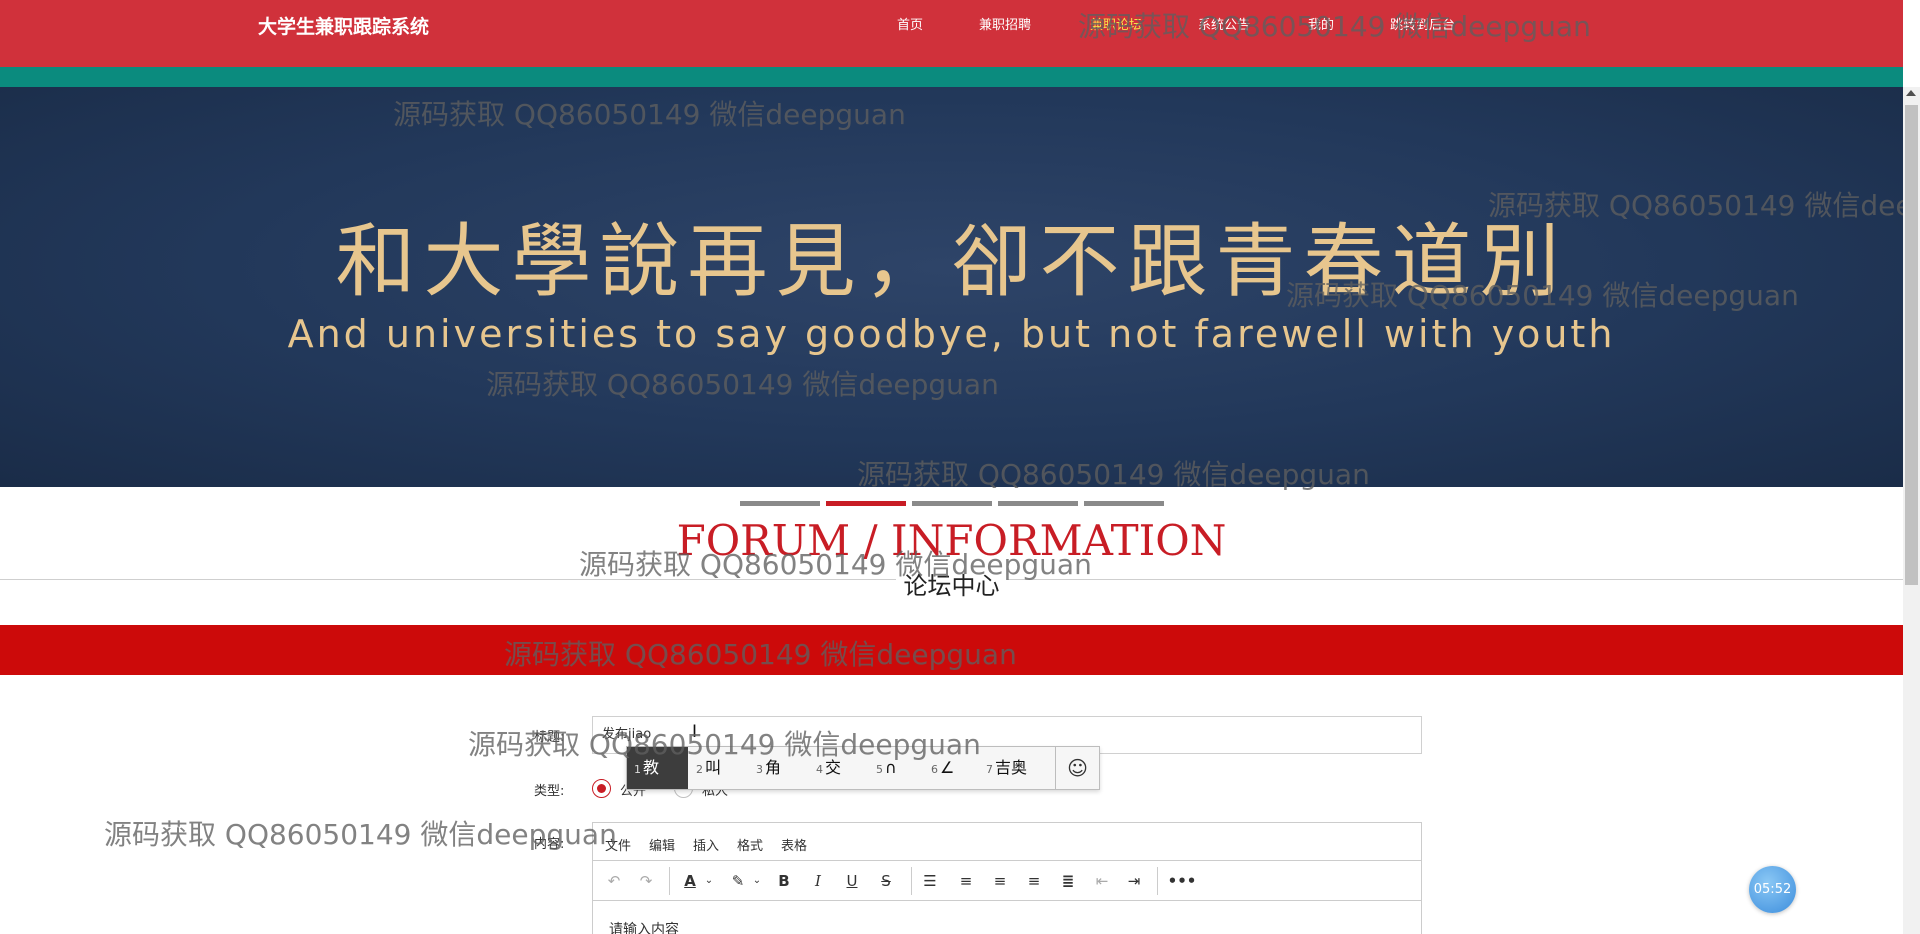  I want to click on editor-content-area: 请输入内容, so click(644, 926).